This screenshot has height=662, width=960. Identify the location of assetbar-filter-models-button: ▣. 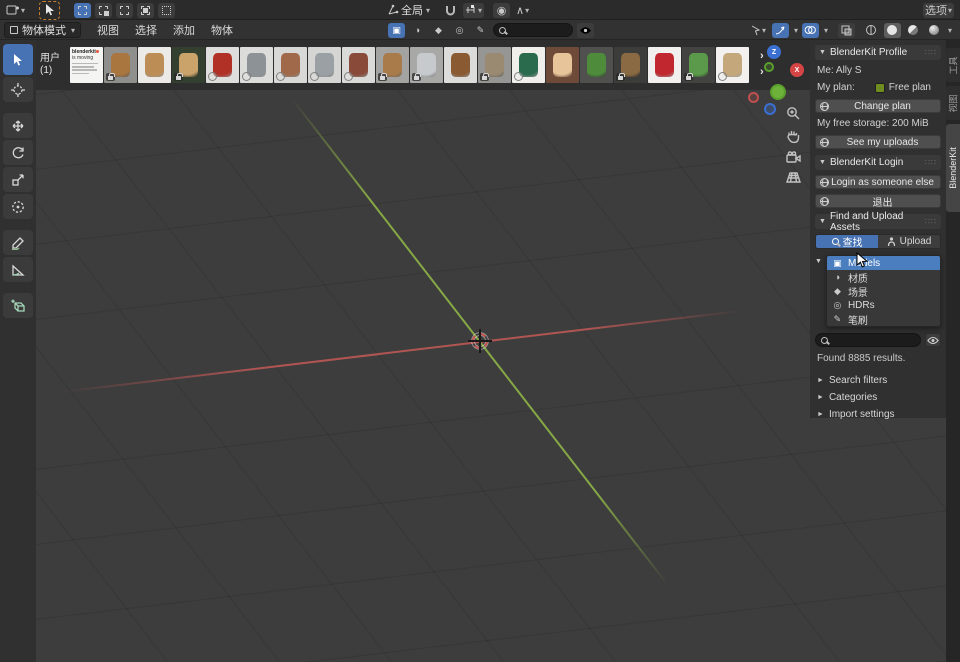
(396, 30).